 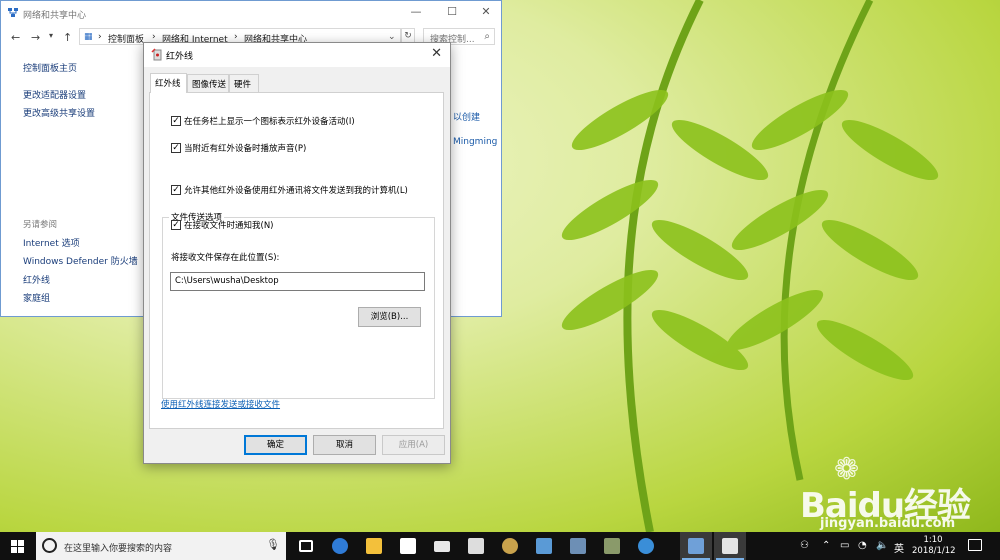 What do you see at coordinates (180, 57) in the screenshot?
I see `dialog-title: 红外线` at bounding box center [180, 57].